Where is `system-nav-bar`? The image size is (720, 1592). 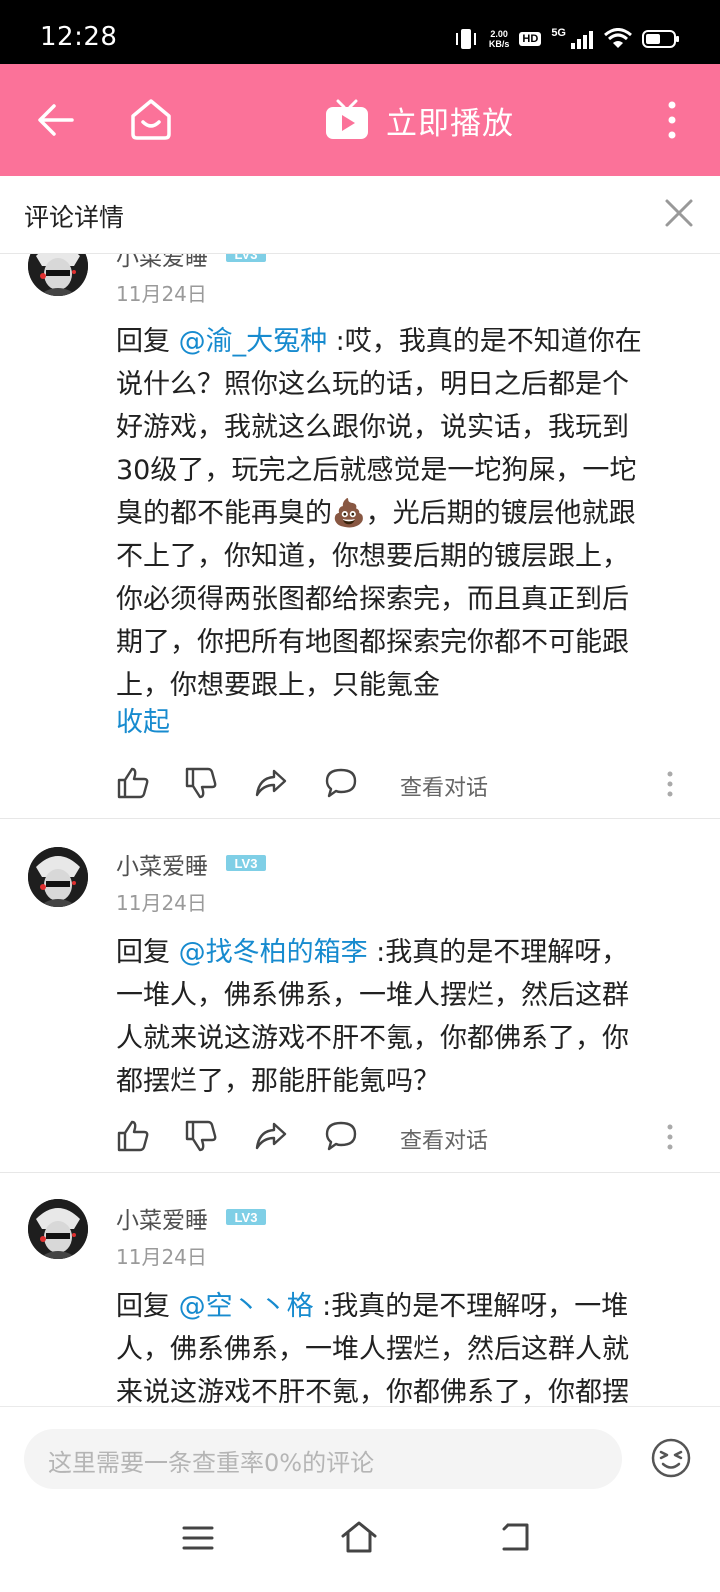 system-nav-bar is located at coordinates (360, 1544).